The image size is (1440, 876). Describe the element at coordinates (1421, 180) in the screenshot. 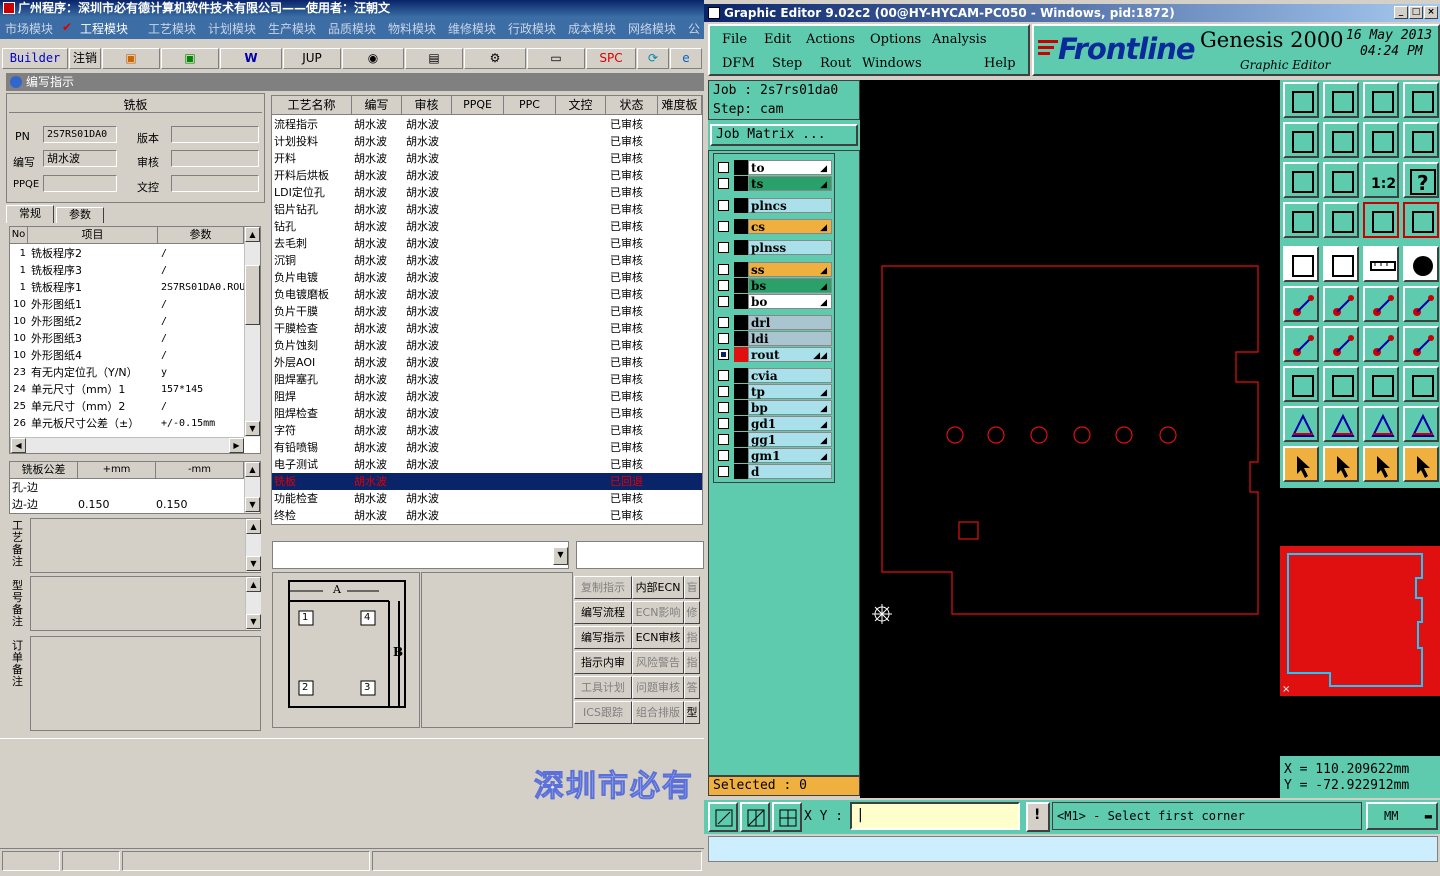

I see `help-icon: ?` at that location.